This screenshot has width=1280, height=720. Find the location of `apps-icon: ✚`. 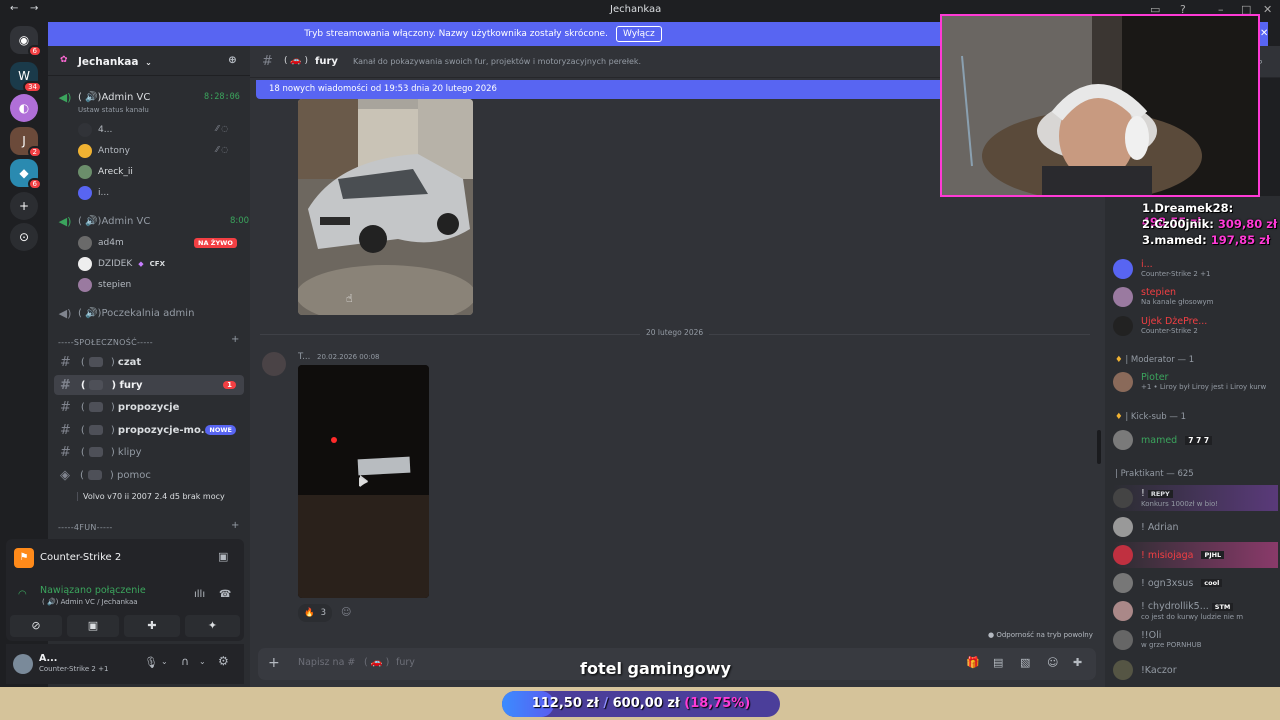

apps-icon: ✚ is located at coordinates (1077, 662).